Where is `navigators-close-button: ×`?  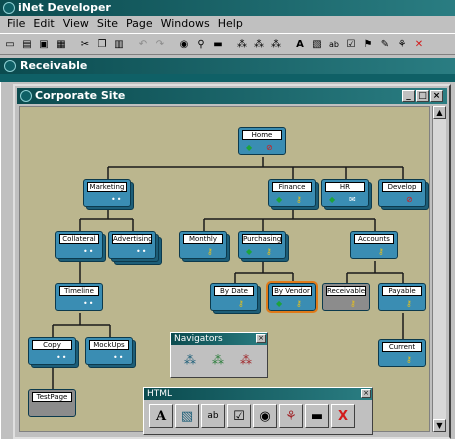
navigators-close-button: × is located at coordinates (261, 338).